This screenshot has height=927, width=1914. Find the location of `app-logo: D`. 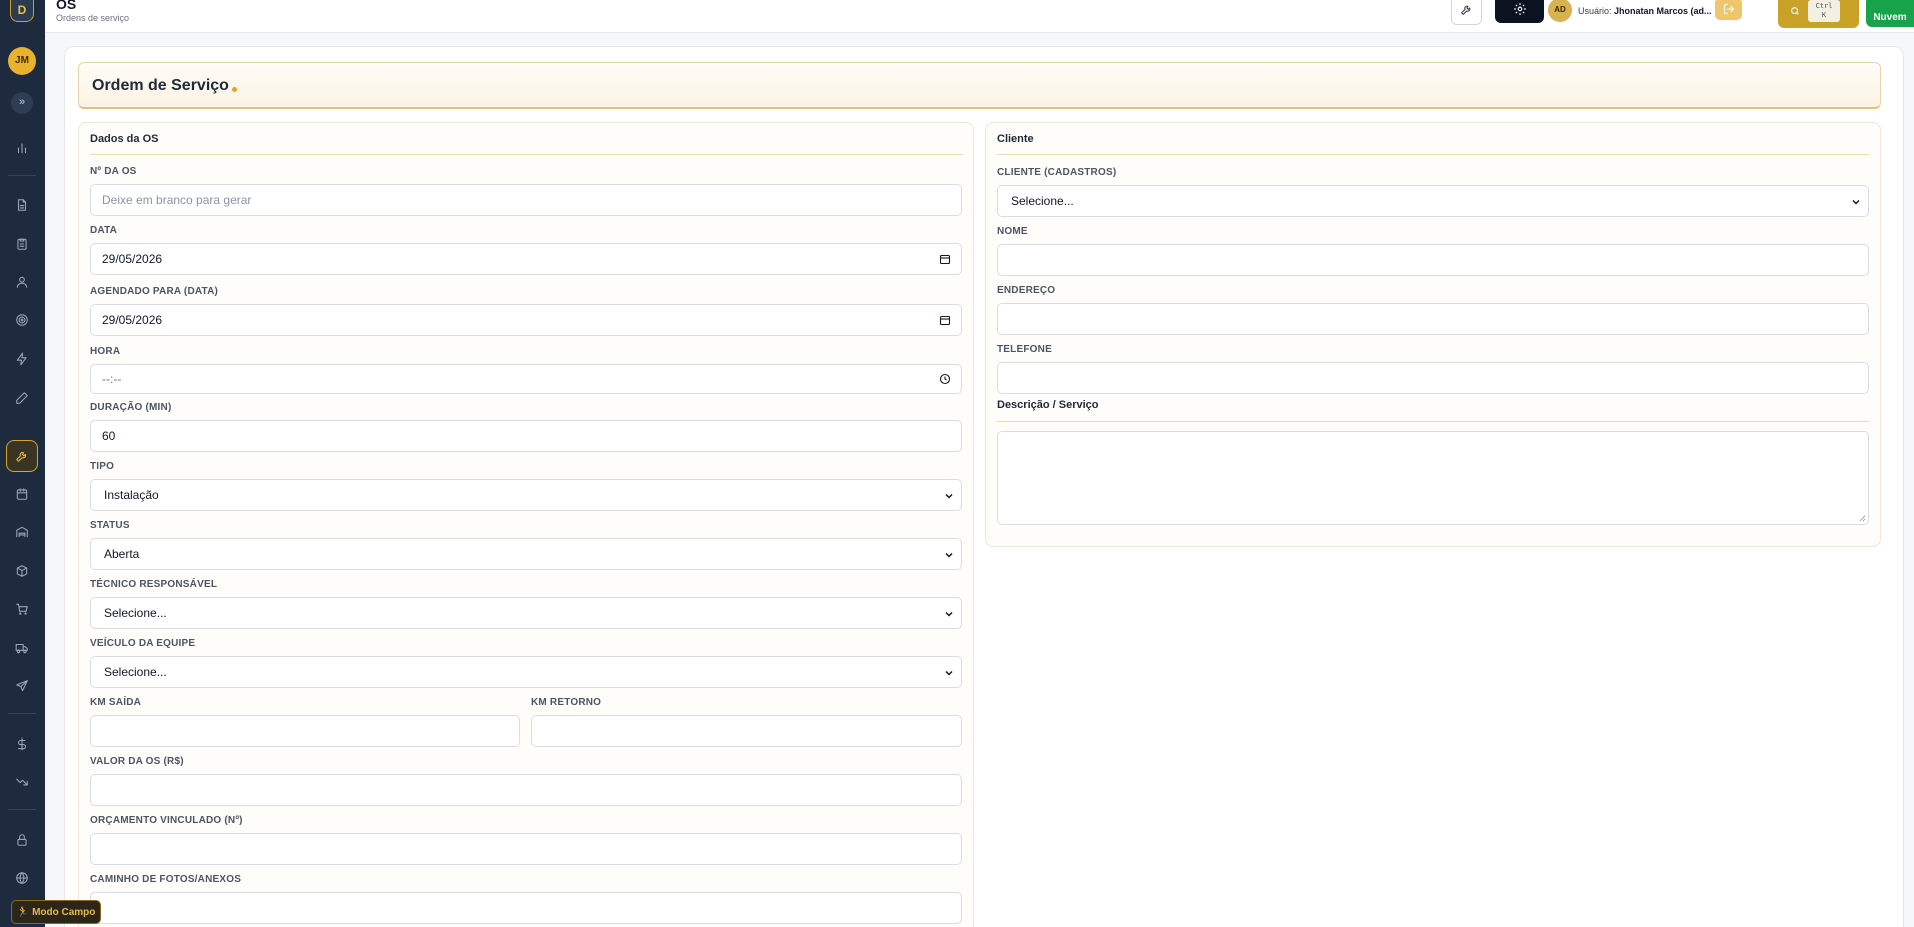

app-logo: D is located at coordinates (22, 11).